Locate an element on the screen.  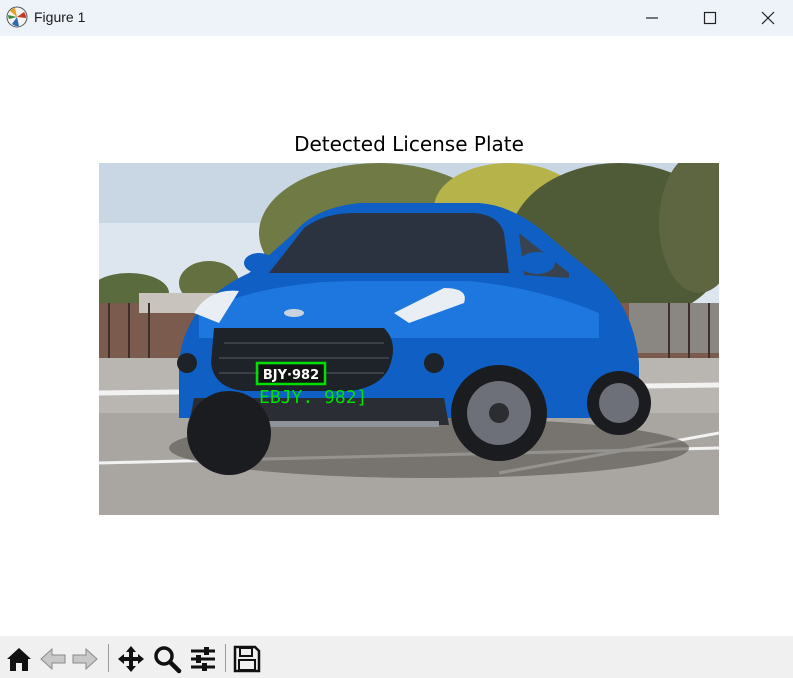
close-icon is located at coordinates (768, 18).